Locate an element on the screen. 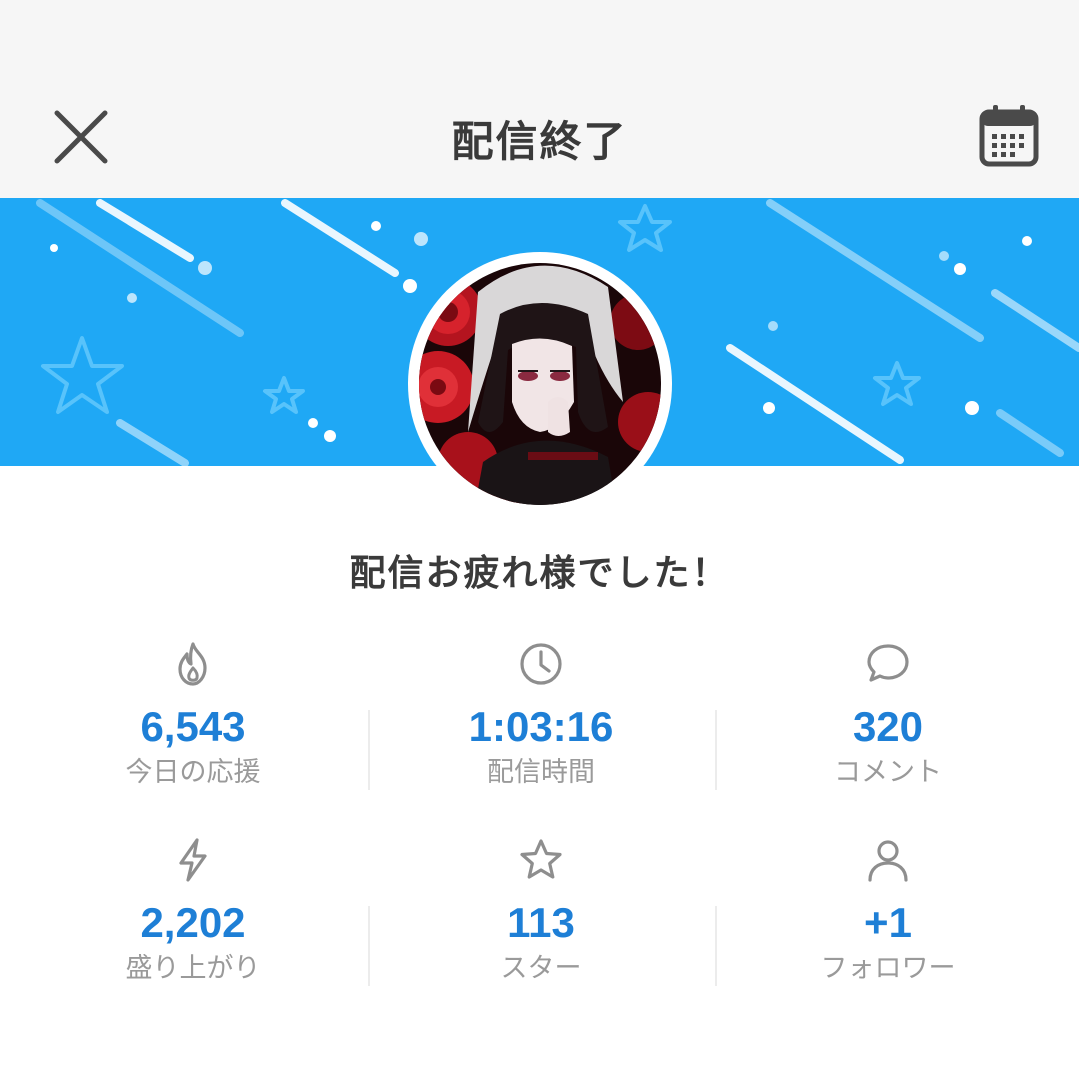 This screenshot has height=1066, width=1079. calendar-icon is located at coordinates (1009, 136).